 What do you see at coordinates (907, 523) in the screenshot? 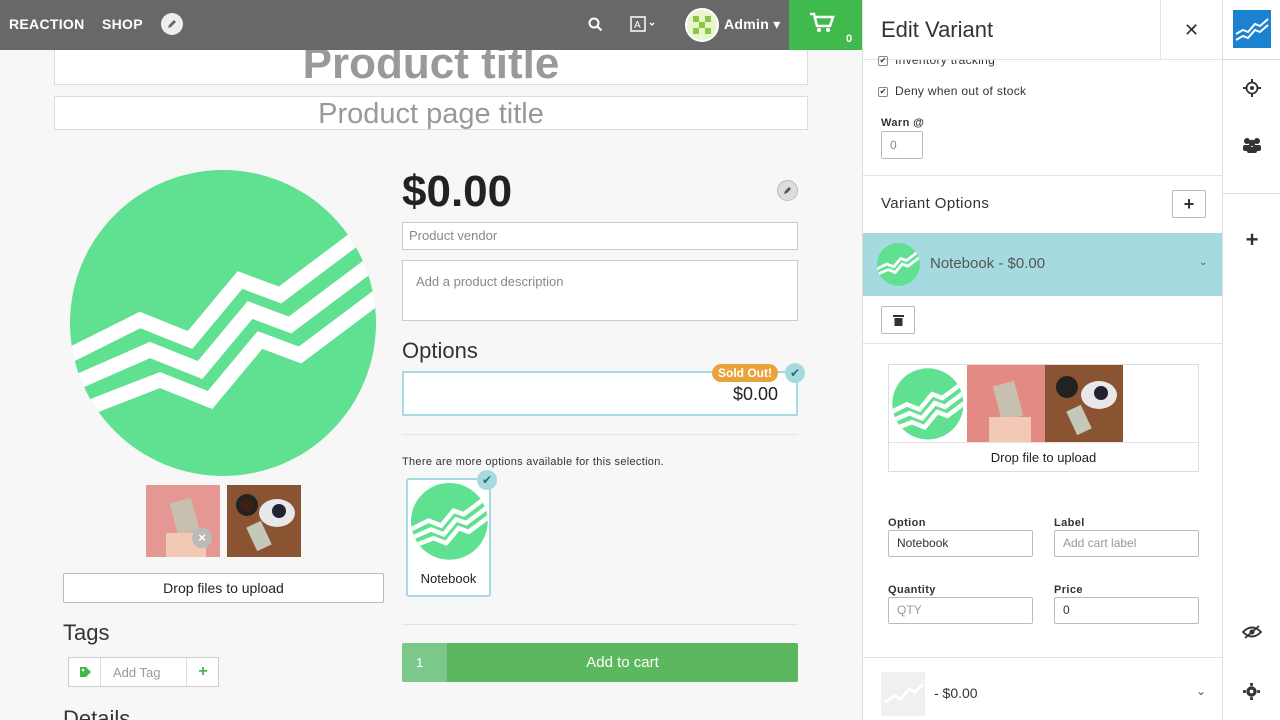
I see `option-field-label: Option` at bounding box center [907, 523].